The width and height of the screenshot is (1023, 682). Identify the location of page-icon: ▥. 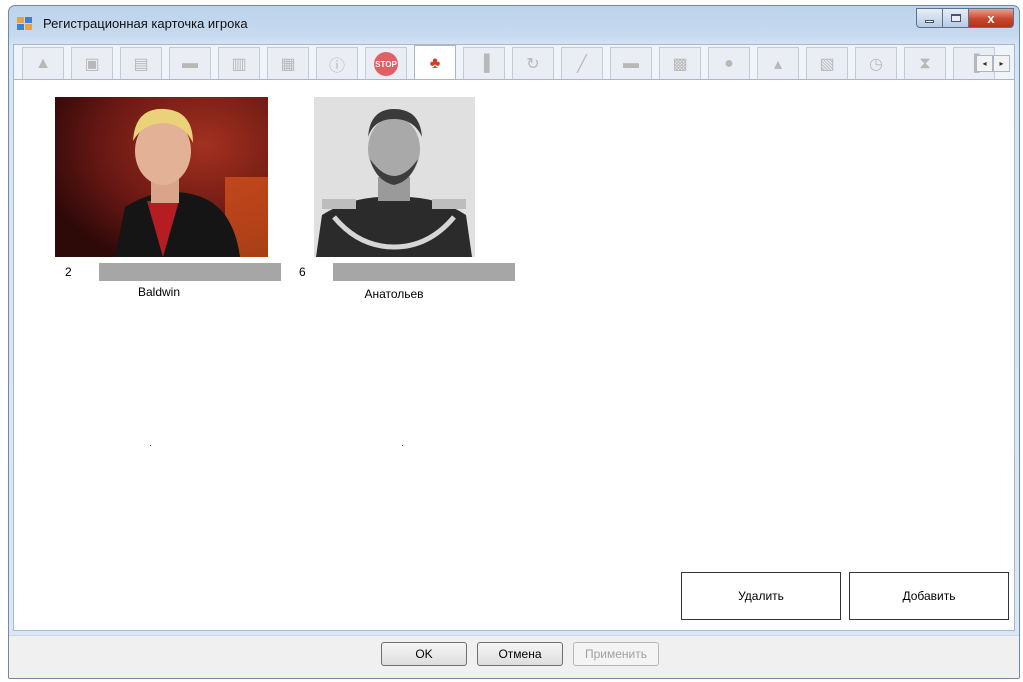
(239, 64).